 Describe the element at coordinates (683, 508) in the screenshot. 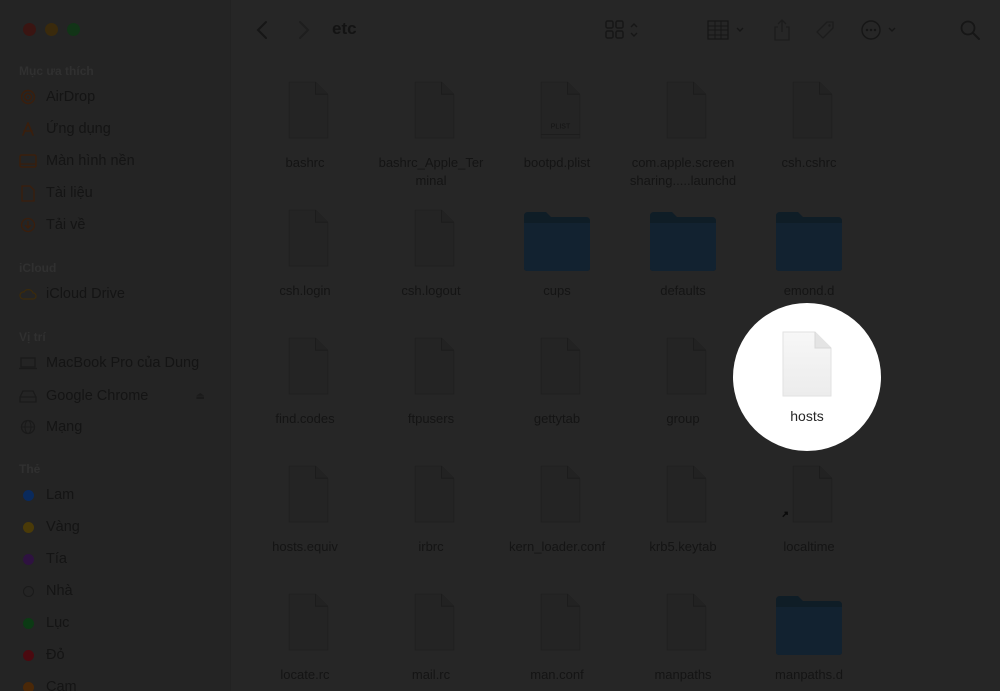

I see `file-item: krb5.keytab` at that location.